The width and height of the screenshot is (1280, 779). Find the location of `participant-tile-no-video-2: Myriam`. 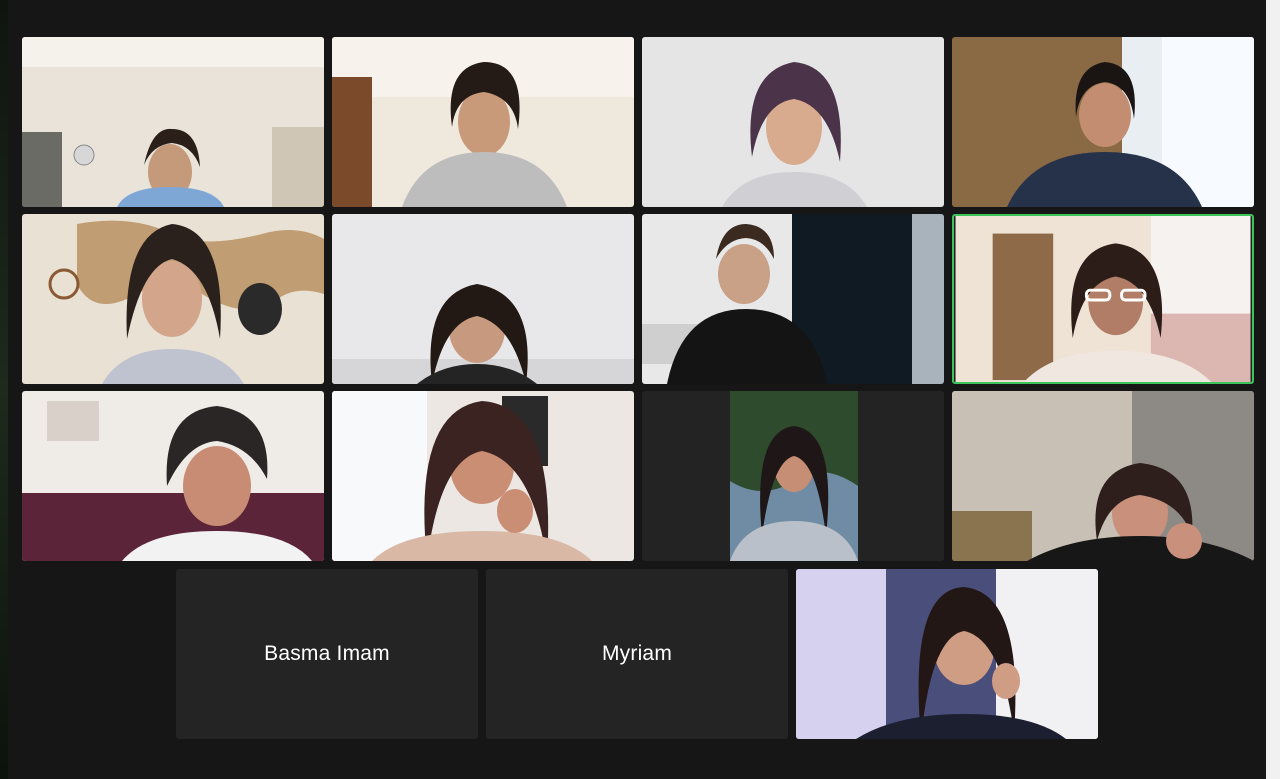

participant-tile-no-video-2: Myriam is located at coordinates (637, 654).